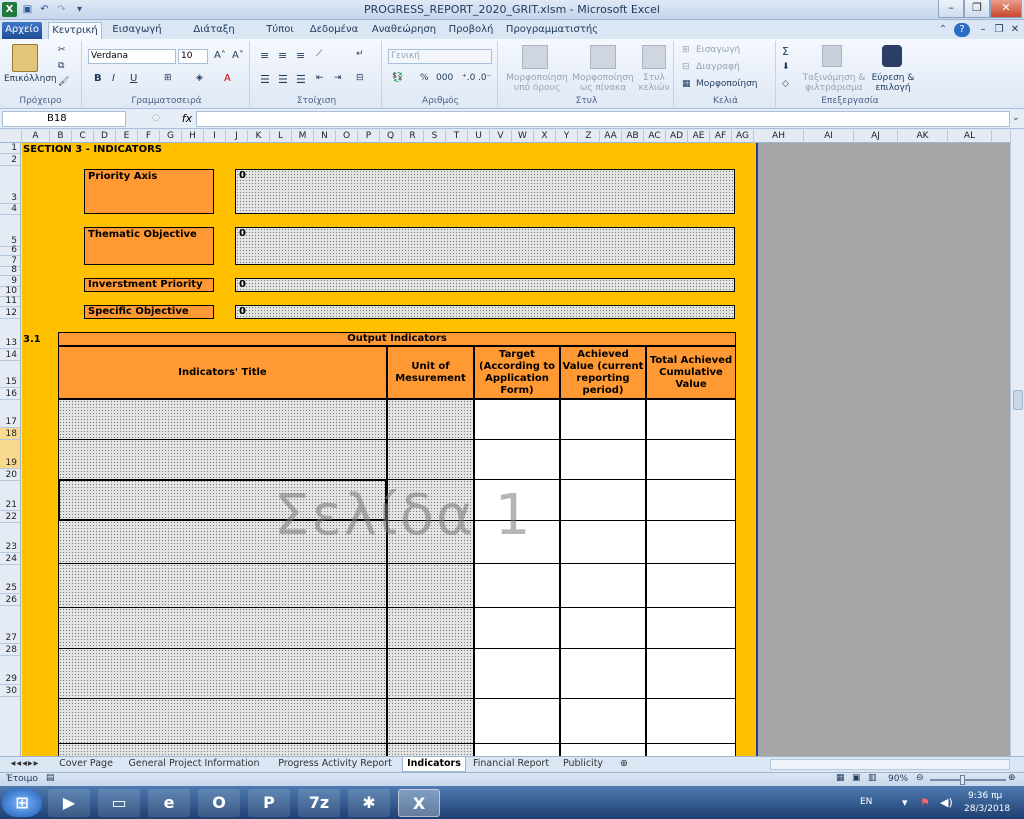 This screenshot has height=819, width=1024. What do you see at coordinates (193, 136) in the screenshot?
I see `column-header-H: H` at bounding box center [193, 136].